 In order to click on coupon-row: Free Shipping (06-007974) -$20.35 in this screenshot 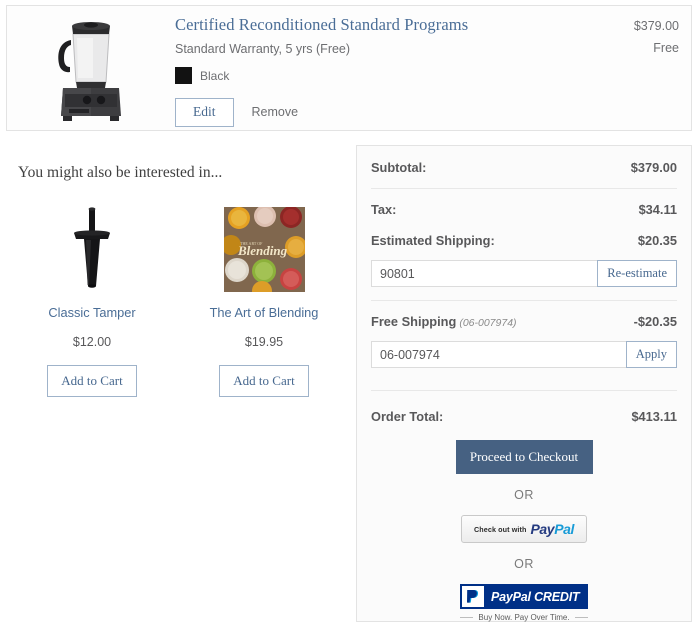, I will do `click(524, 321)`.